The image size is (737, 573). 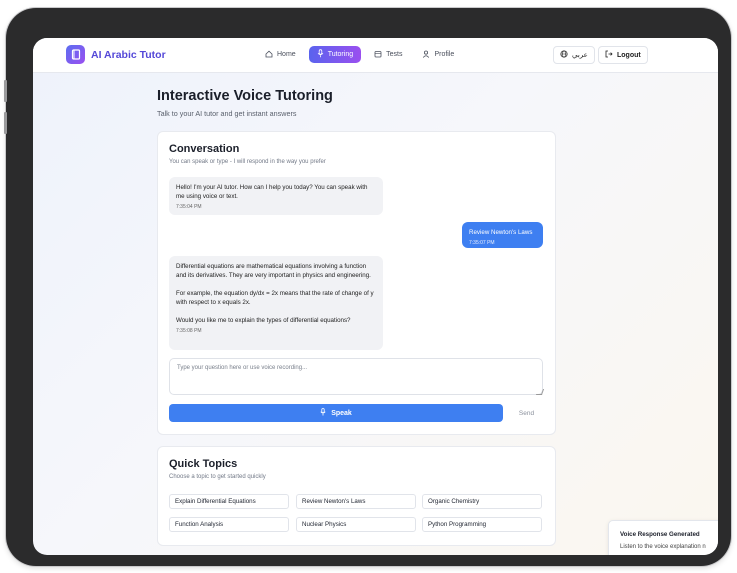 I want to click on logout-button: Logout, so click(x=623, y=55).